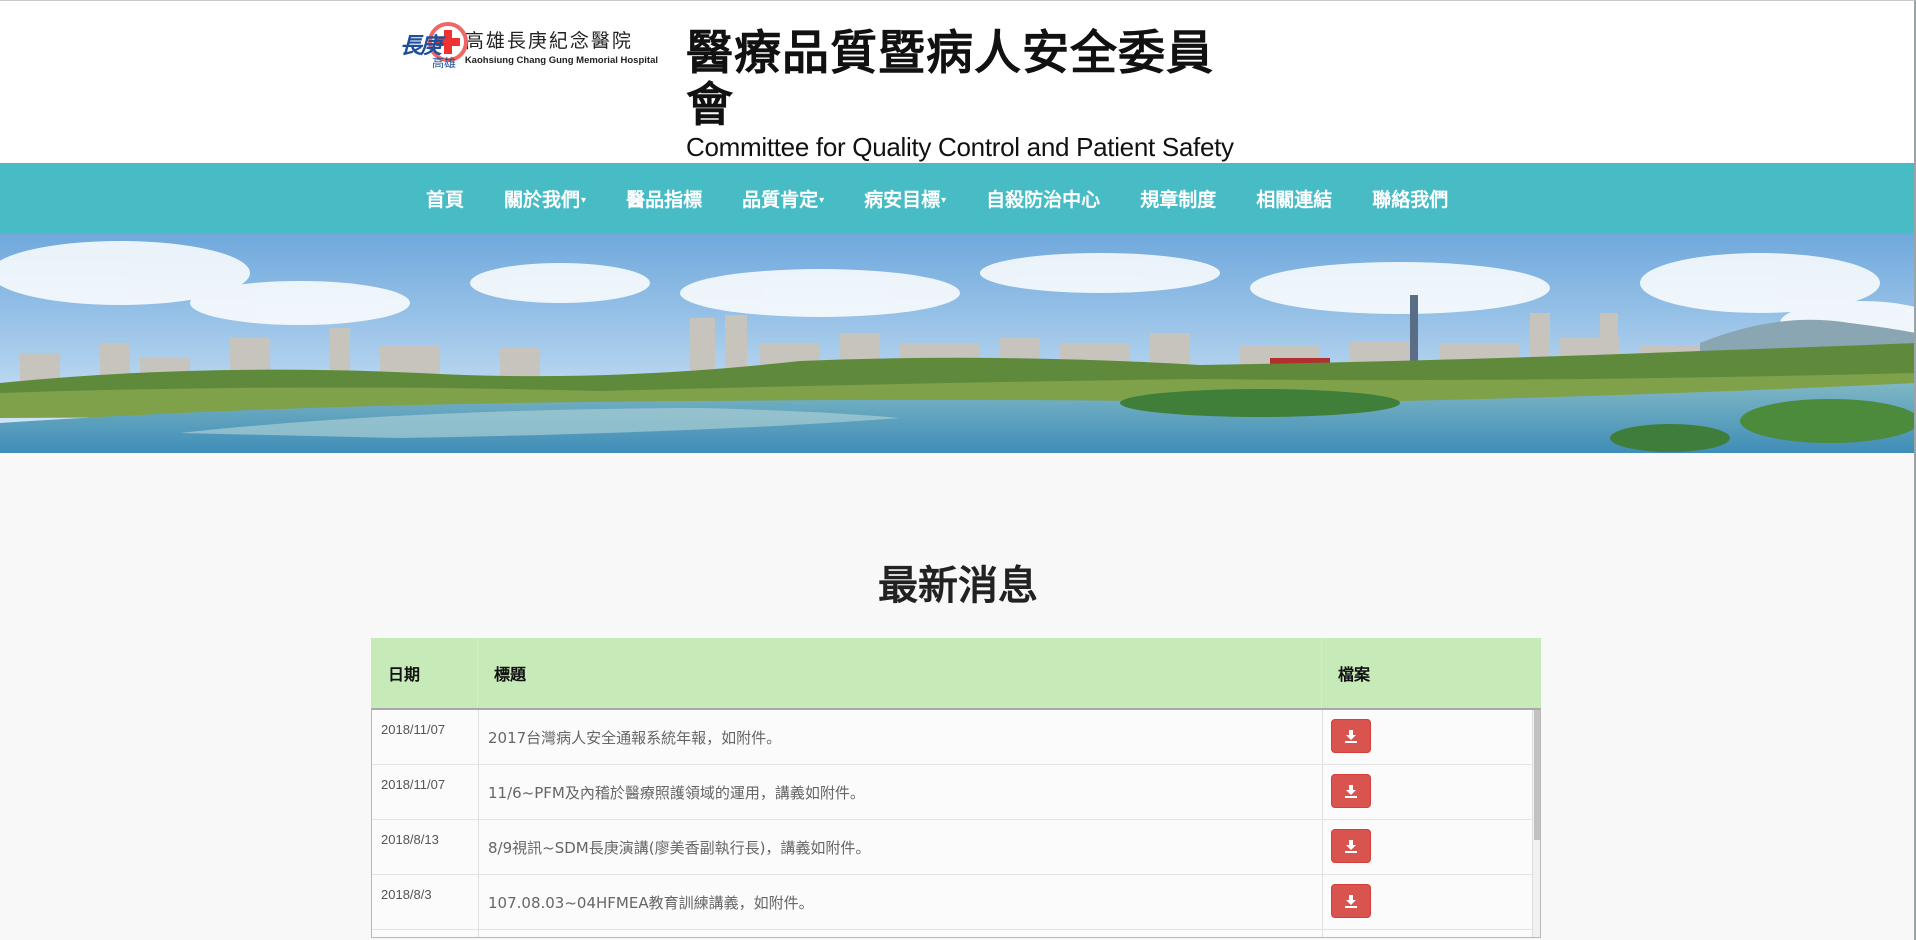  I want to click on row-date, so click(425, 933).